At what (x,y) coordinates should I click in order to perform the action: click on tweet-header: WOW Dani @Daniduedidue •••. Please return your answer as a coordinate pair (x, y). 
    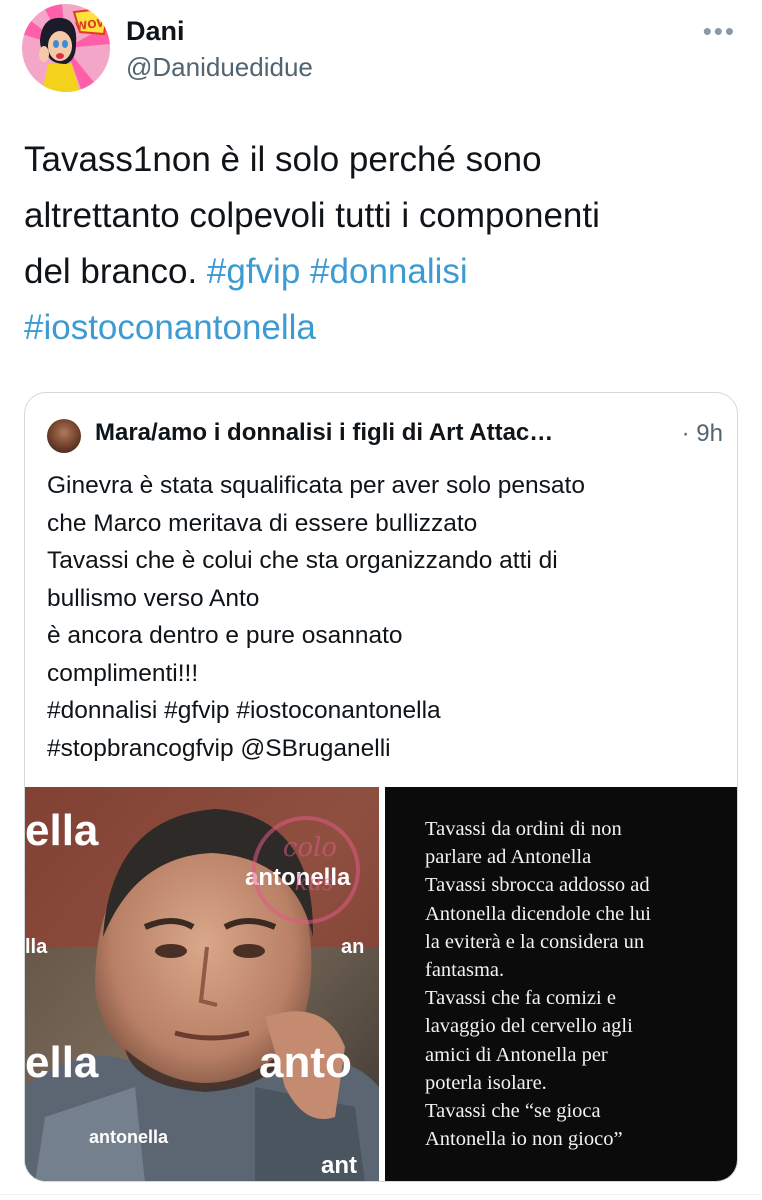
    Looking at the image, I should click on (381, 48).